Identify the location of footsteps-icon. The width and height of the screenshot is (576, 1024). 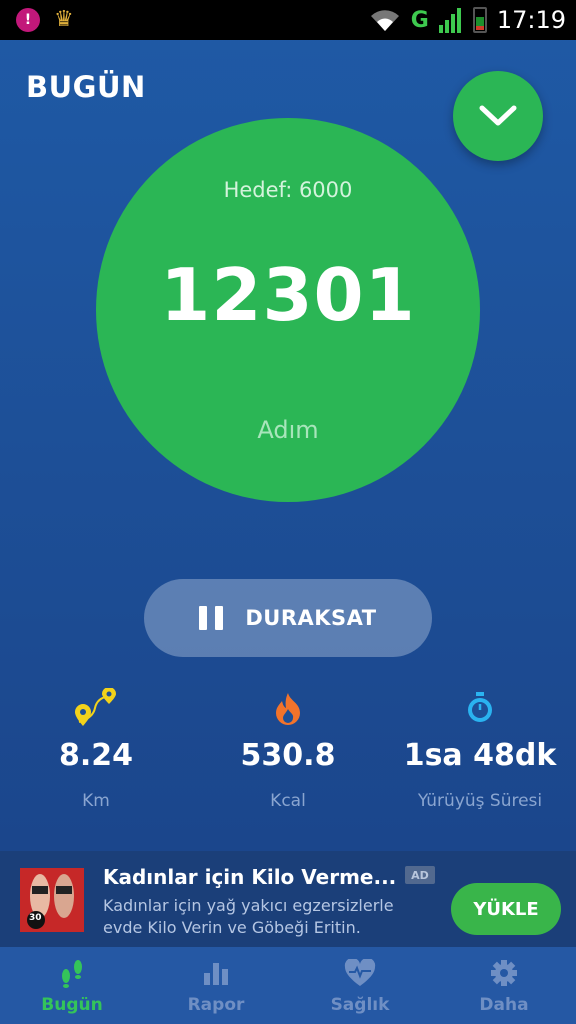
(72, 974).